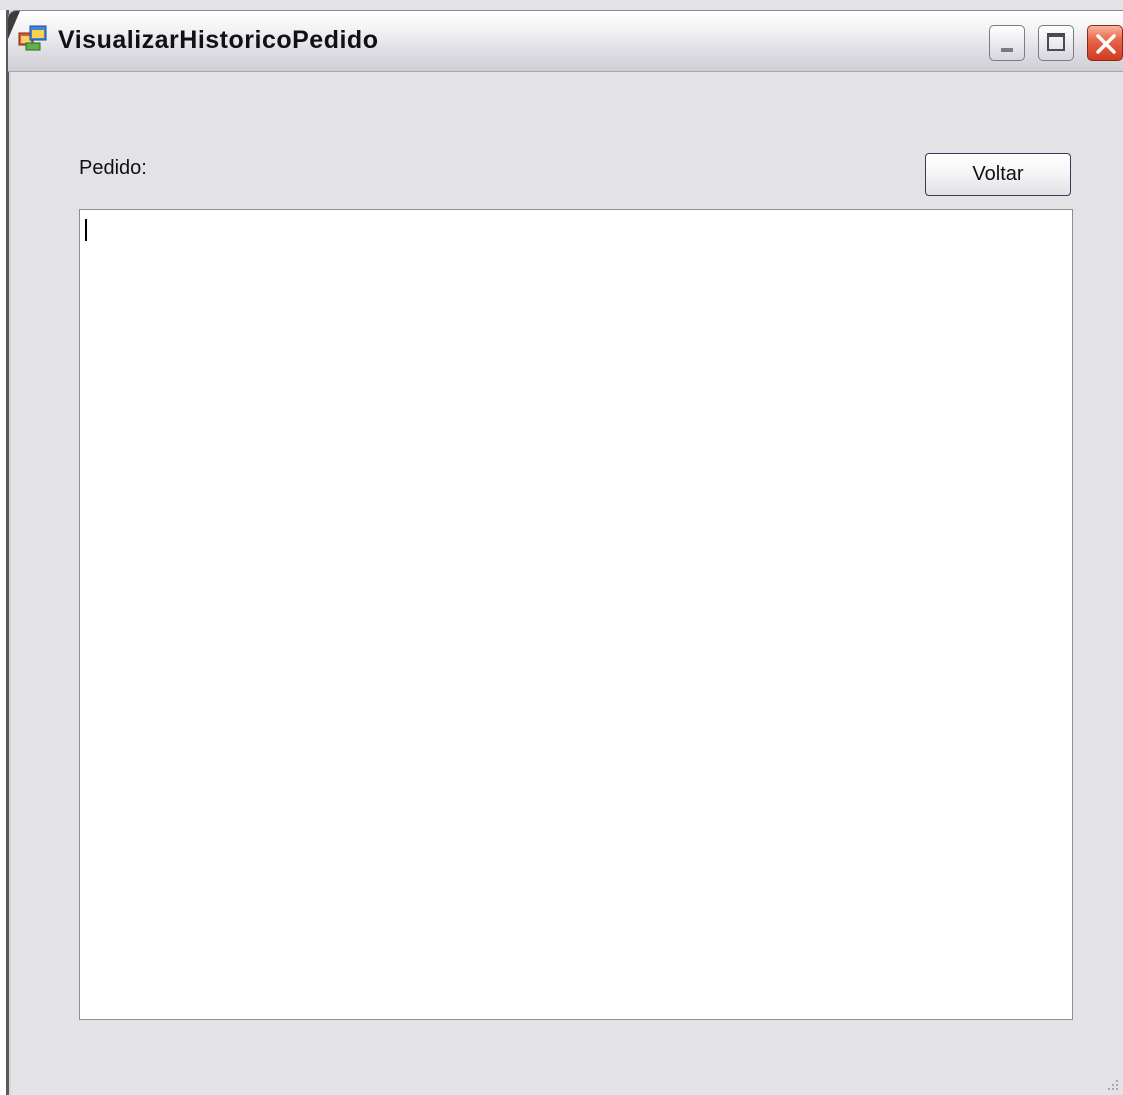  Describe the element at coordinates (998, 174) in the screenshot. I see `voltar-button: Voltar` at that location.